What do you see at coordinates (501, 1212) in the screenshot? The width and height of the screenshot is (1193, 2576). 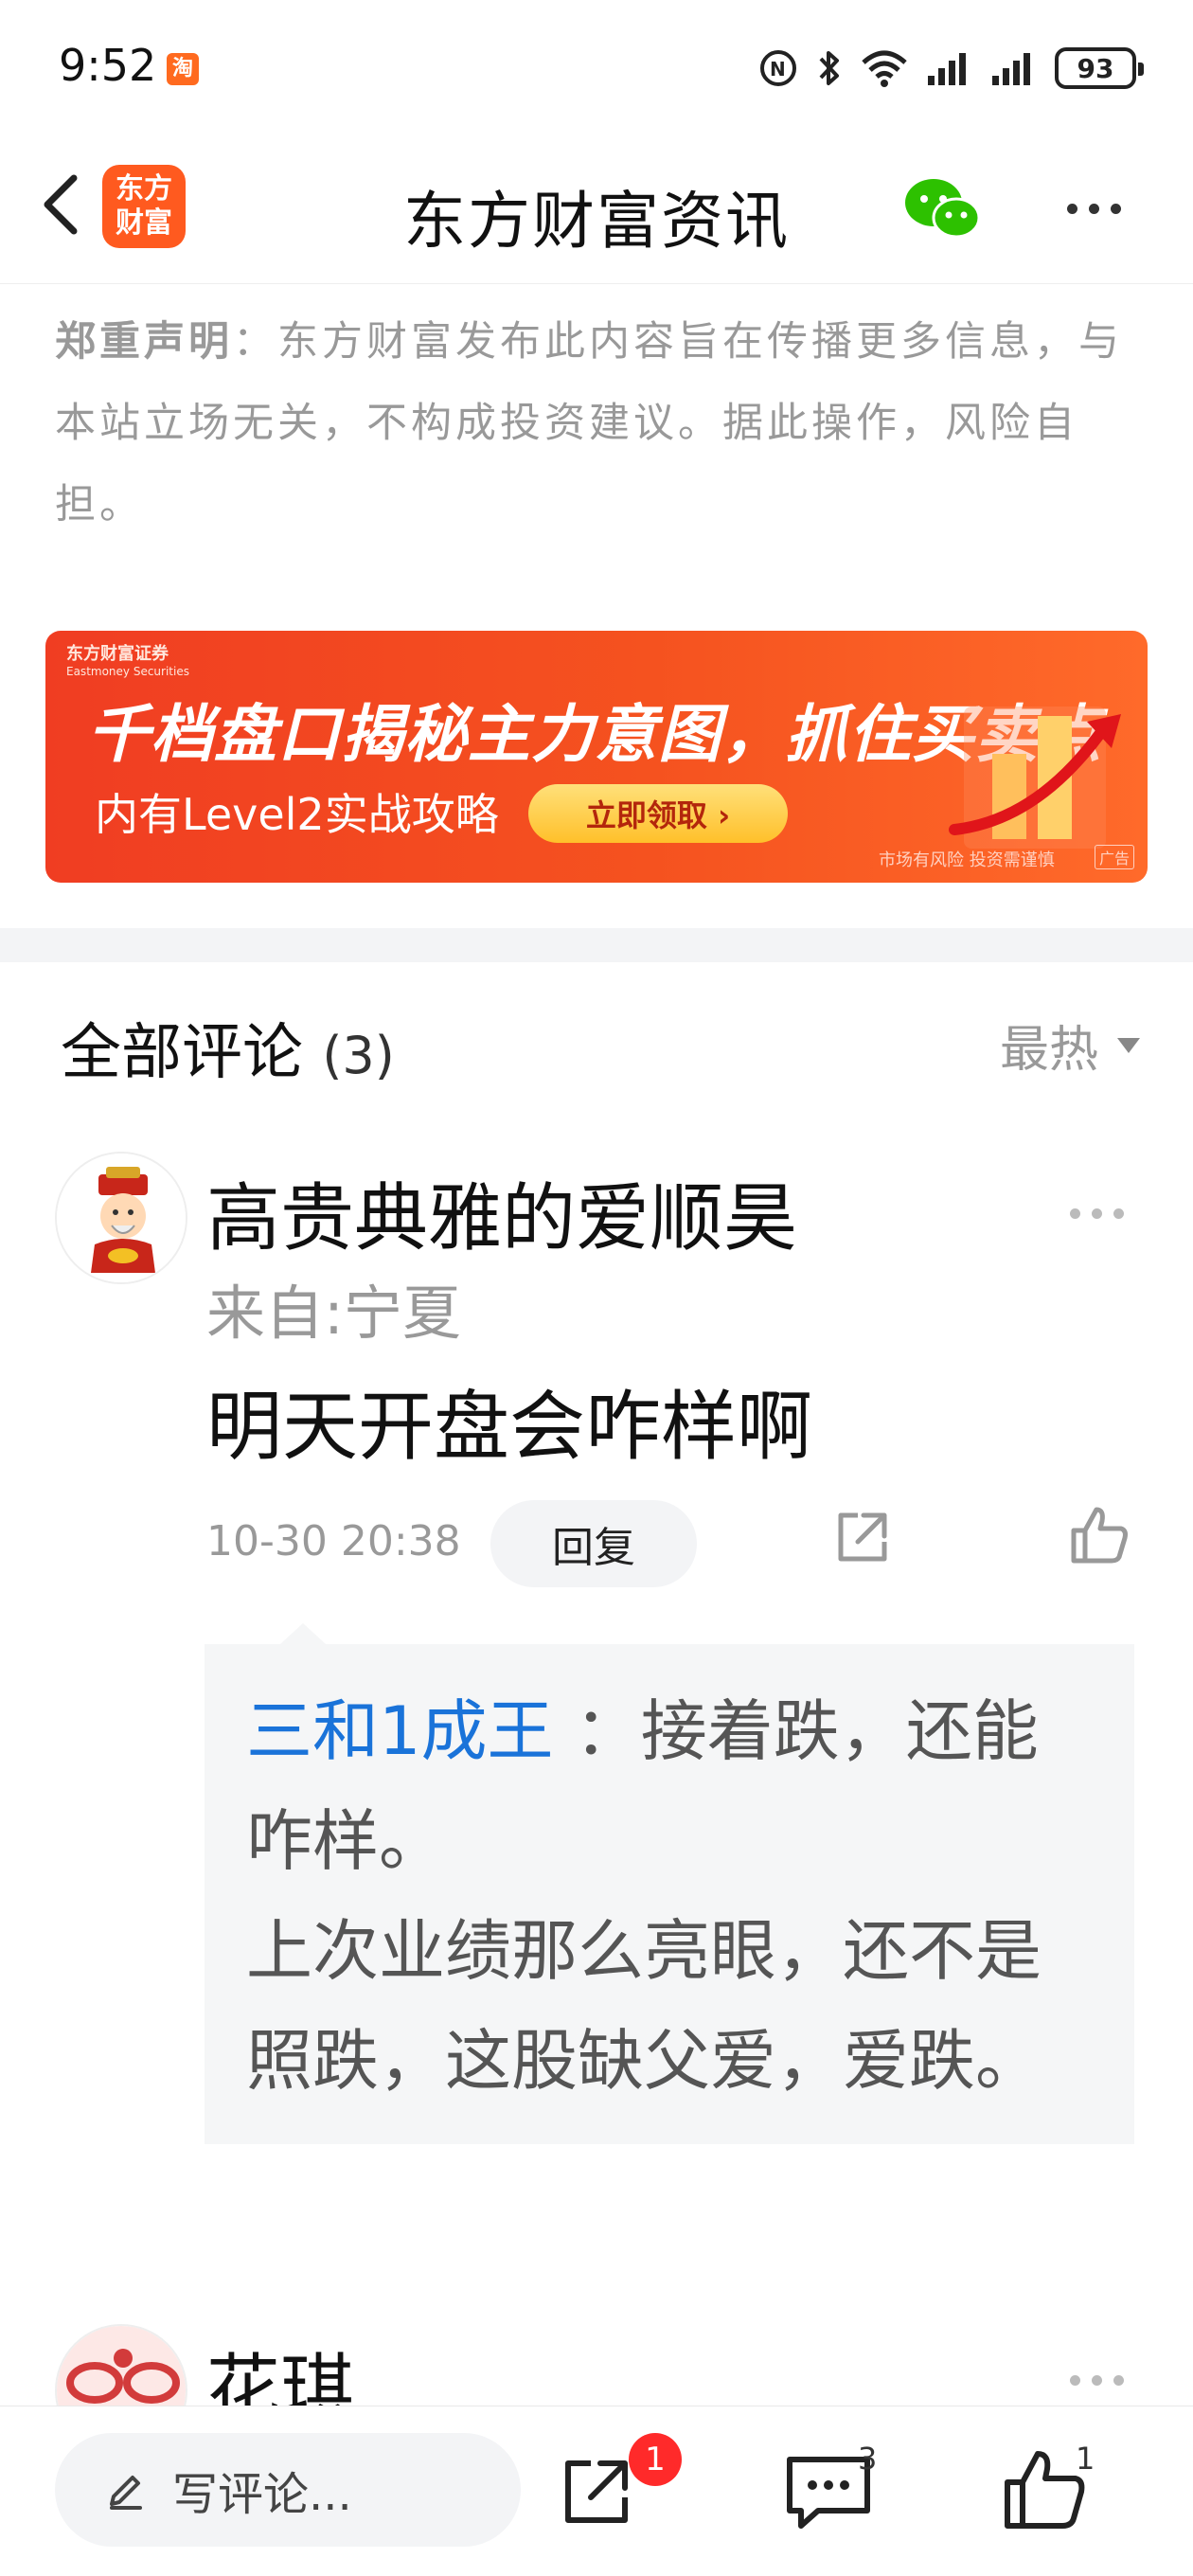 I see `comment-username: 高贵典雅的爱顺昊` at bounding box center [501, 1212].